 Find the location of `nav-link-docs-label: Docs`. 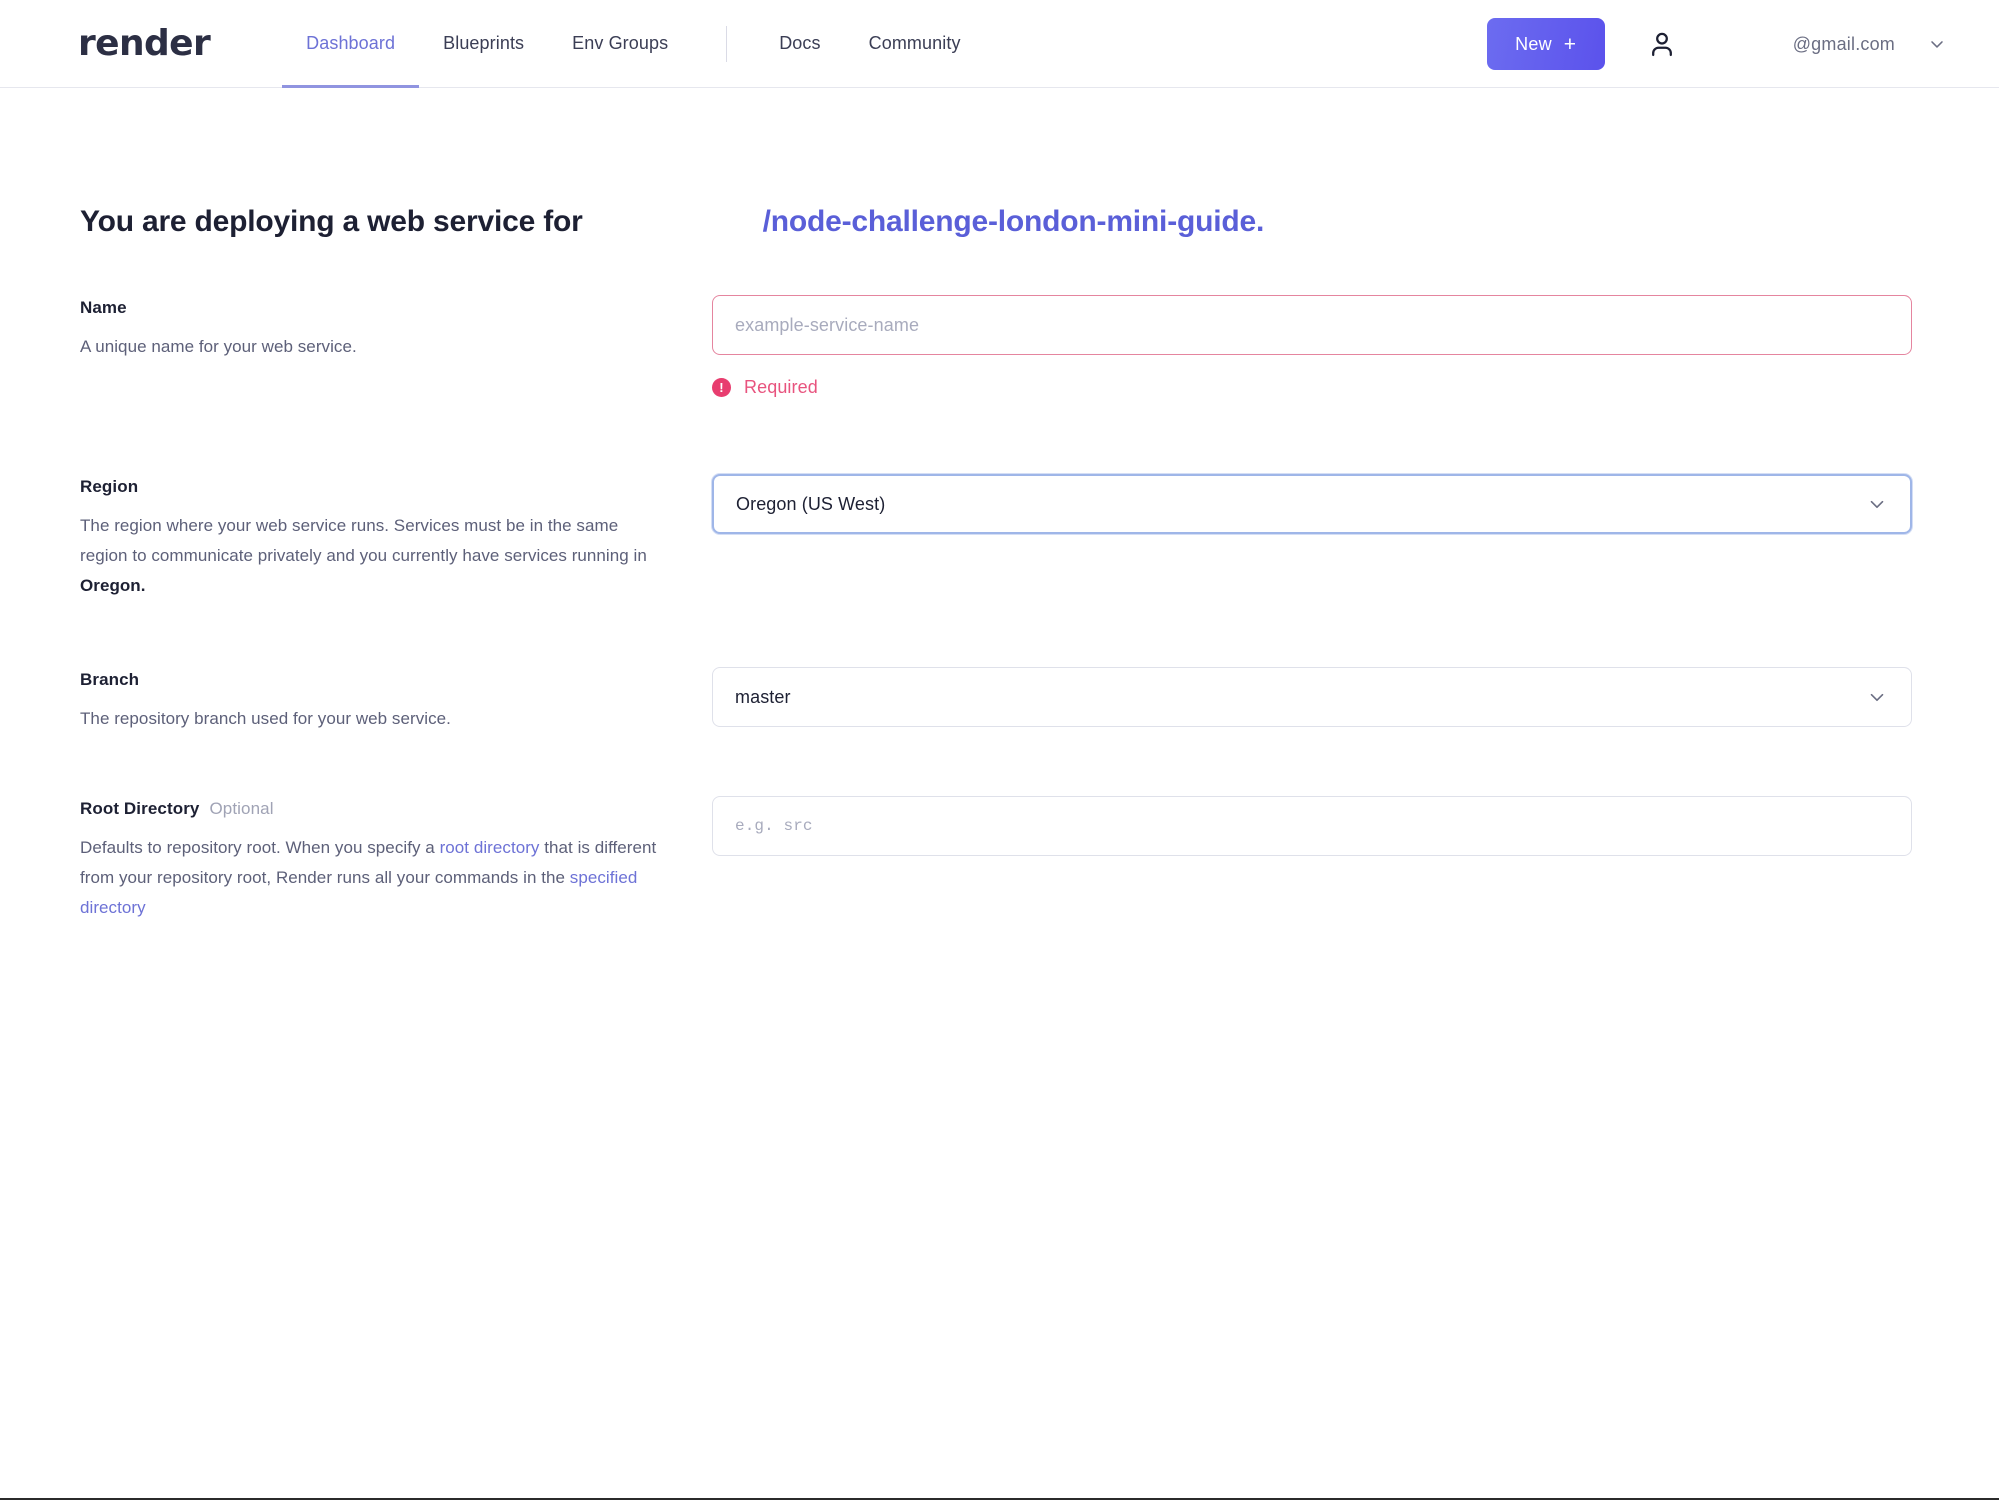

nav-link-docs-label: Docs is located at coordinates (800, 43).